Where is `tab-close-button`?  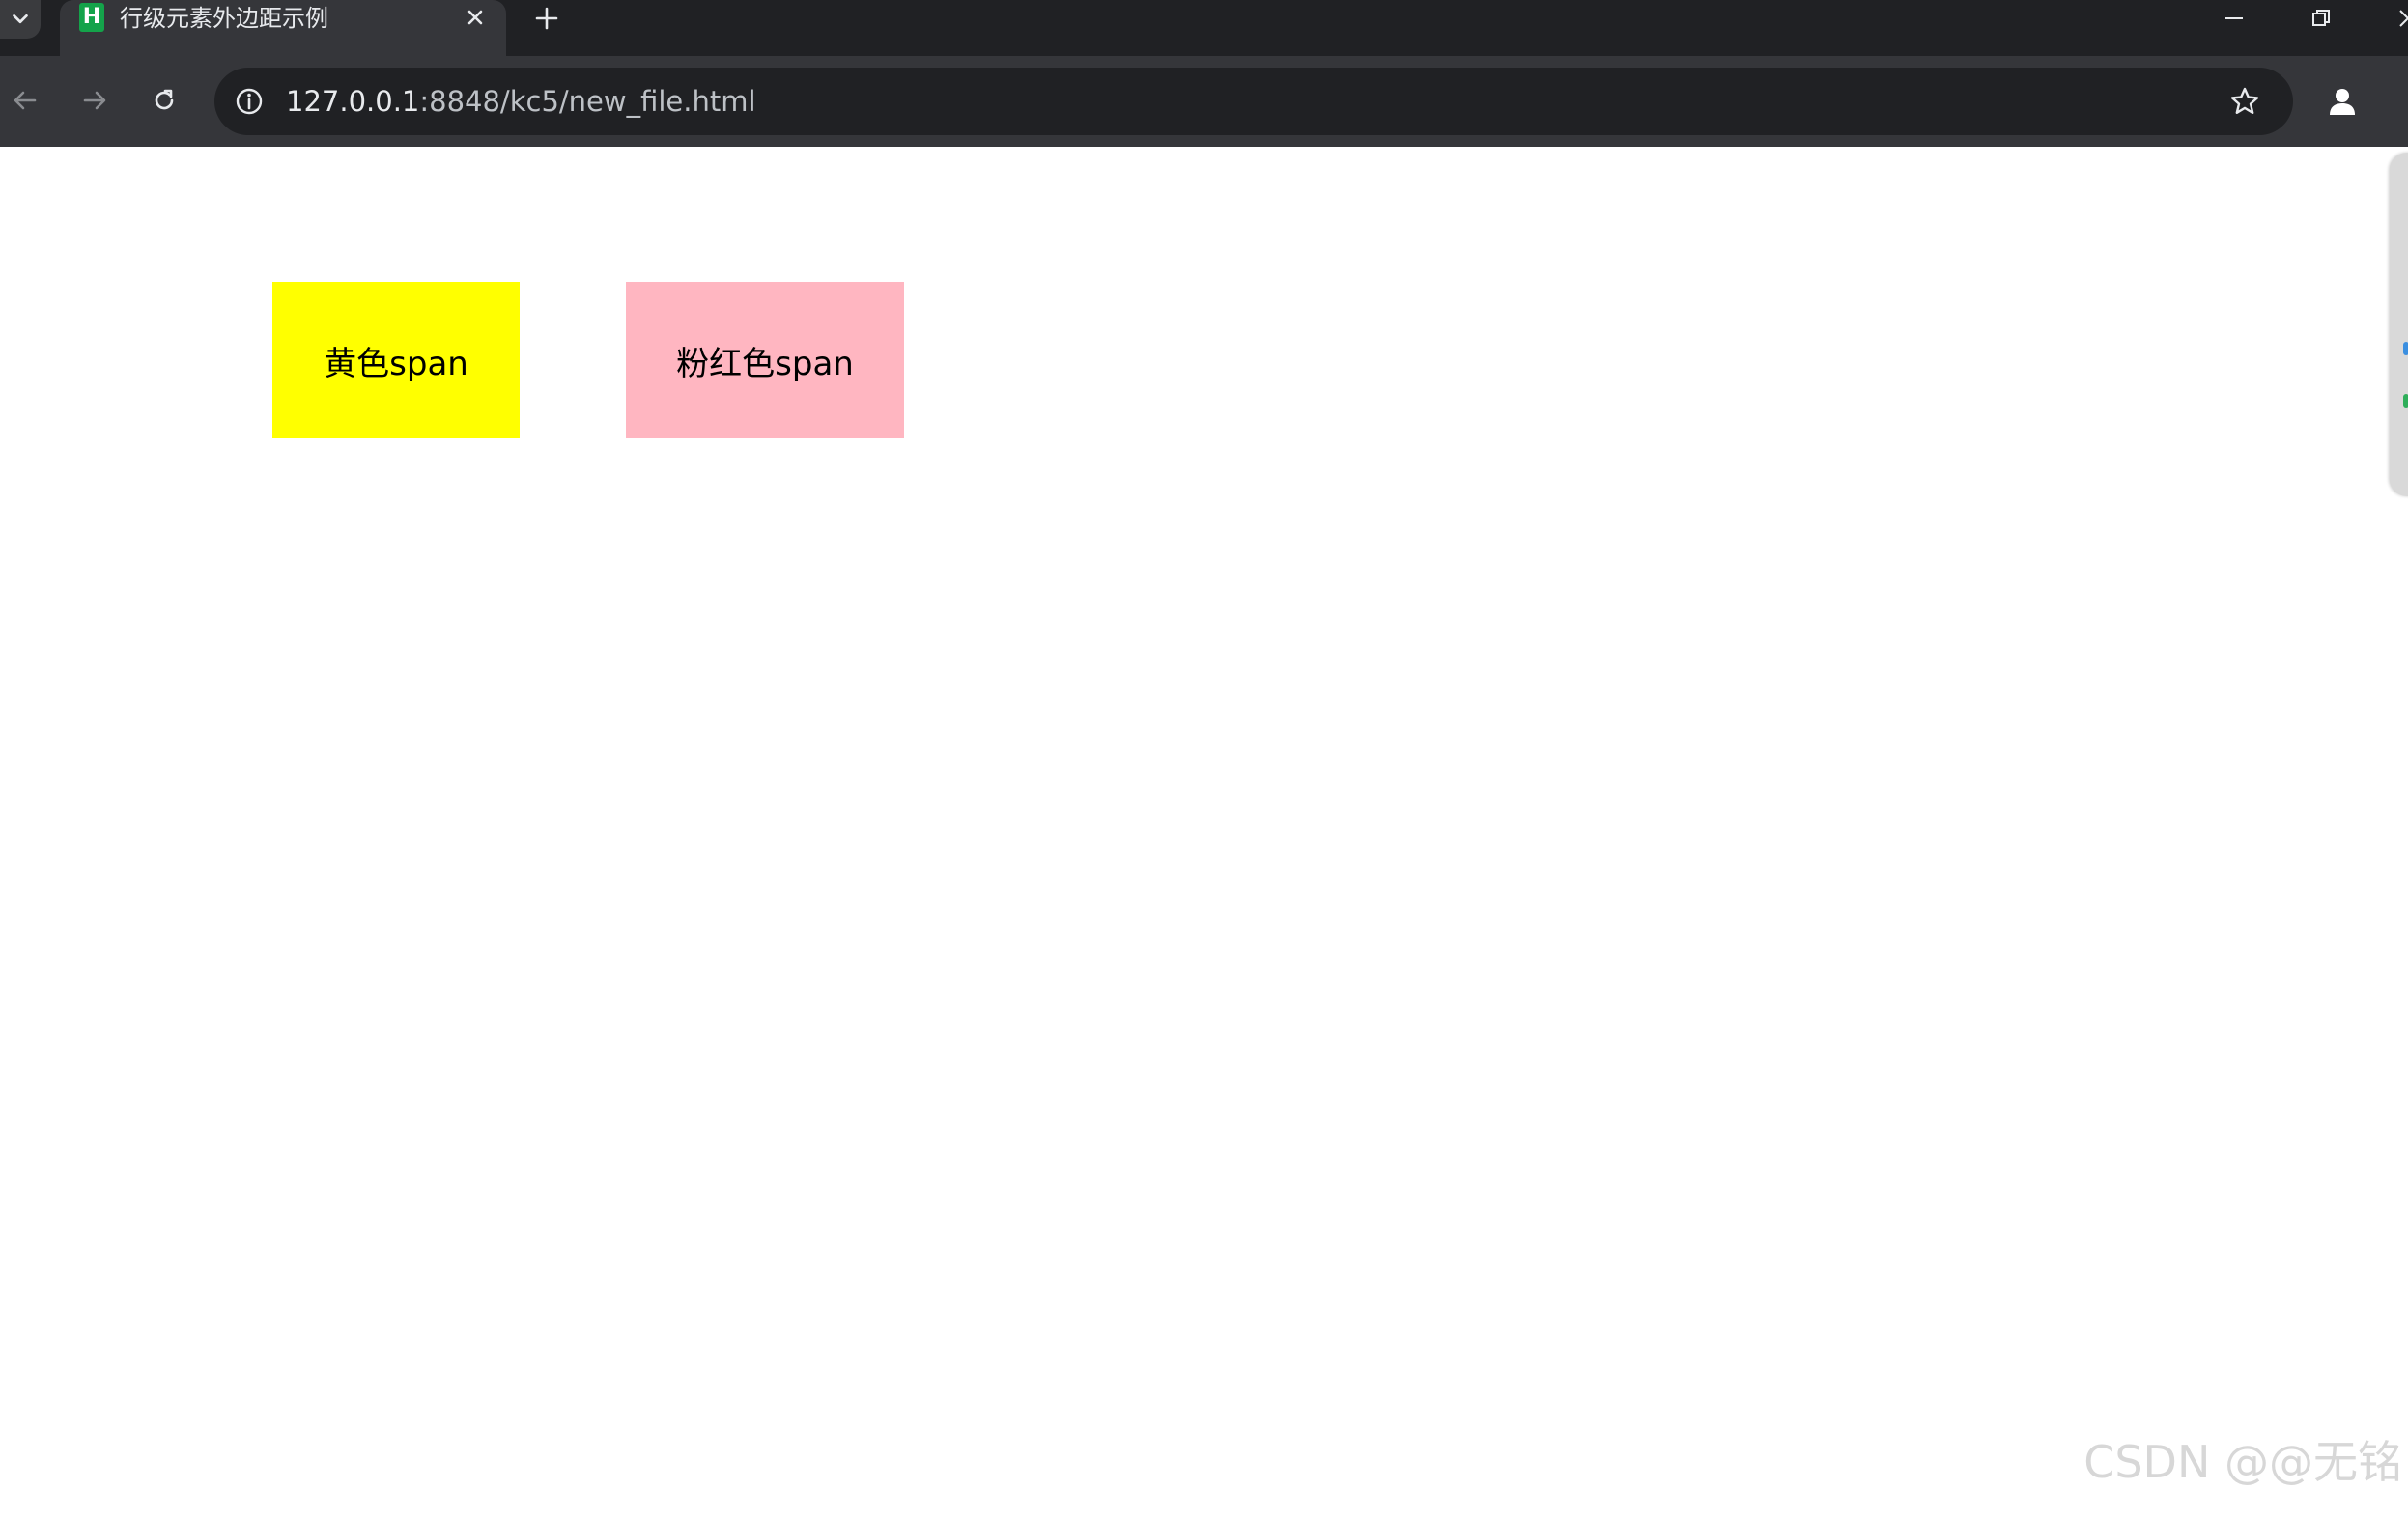 tab-close-button is located at coordinates (475, 17).